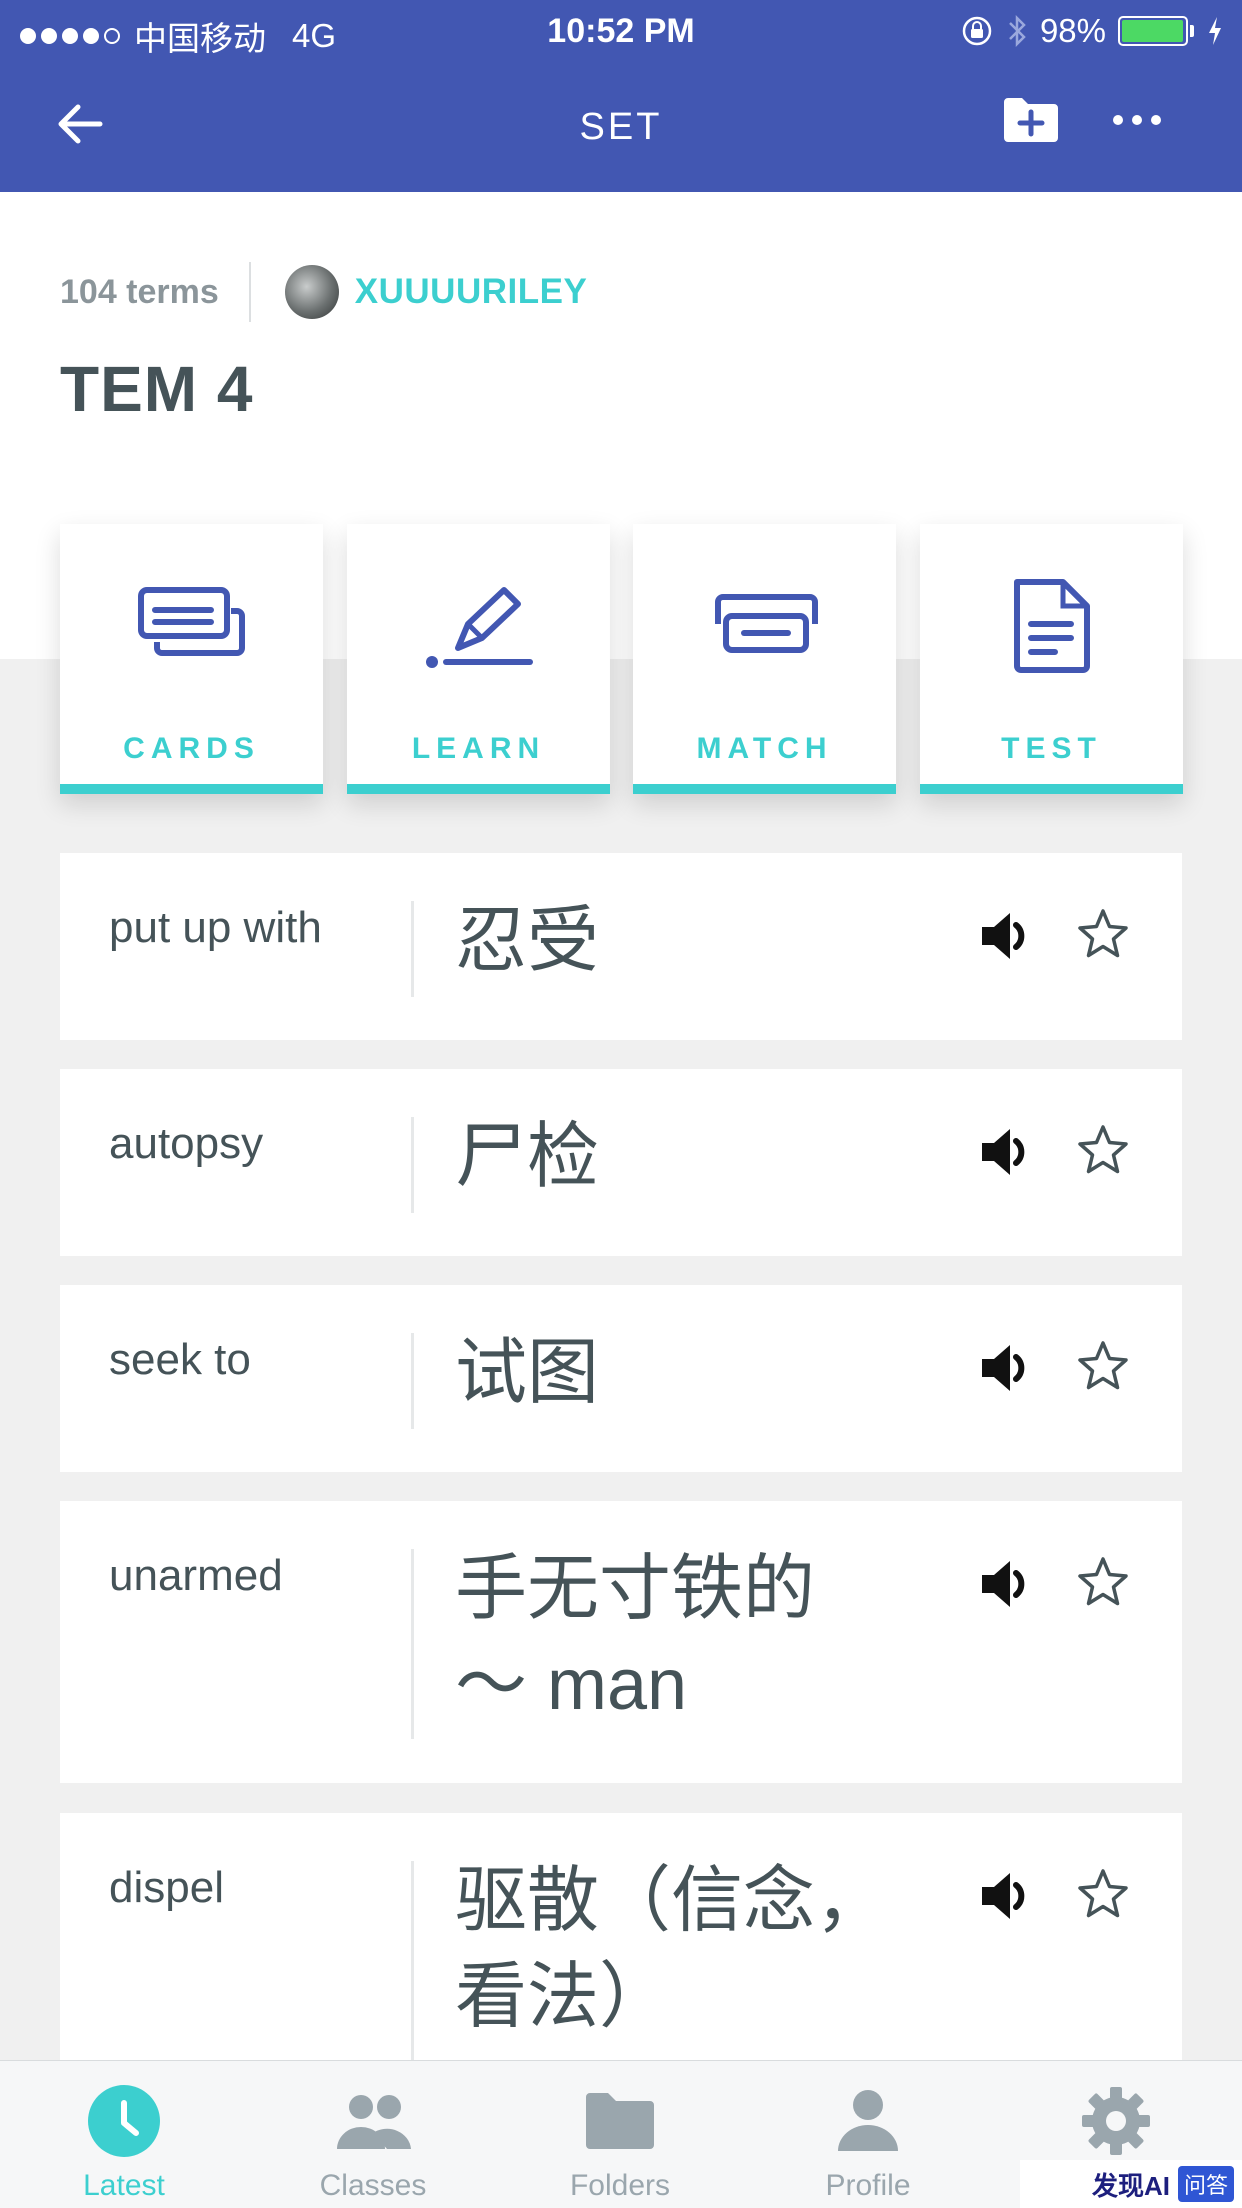  What do you see at coordinates (157, 389) in the screenshot?
I see `set-title: TEM 4` at bounding box center [157, 389].